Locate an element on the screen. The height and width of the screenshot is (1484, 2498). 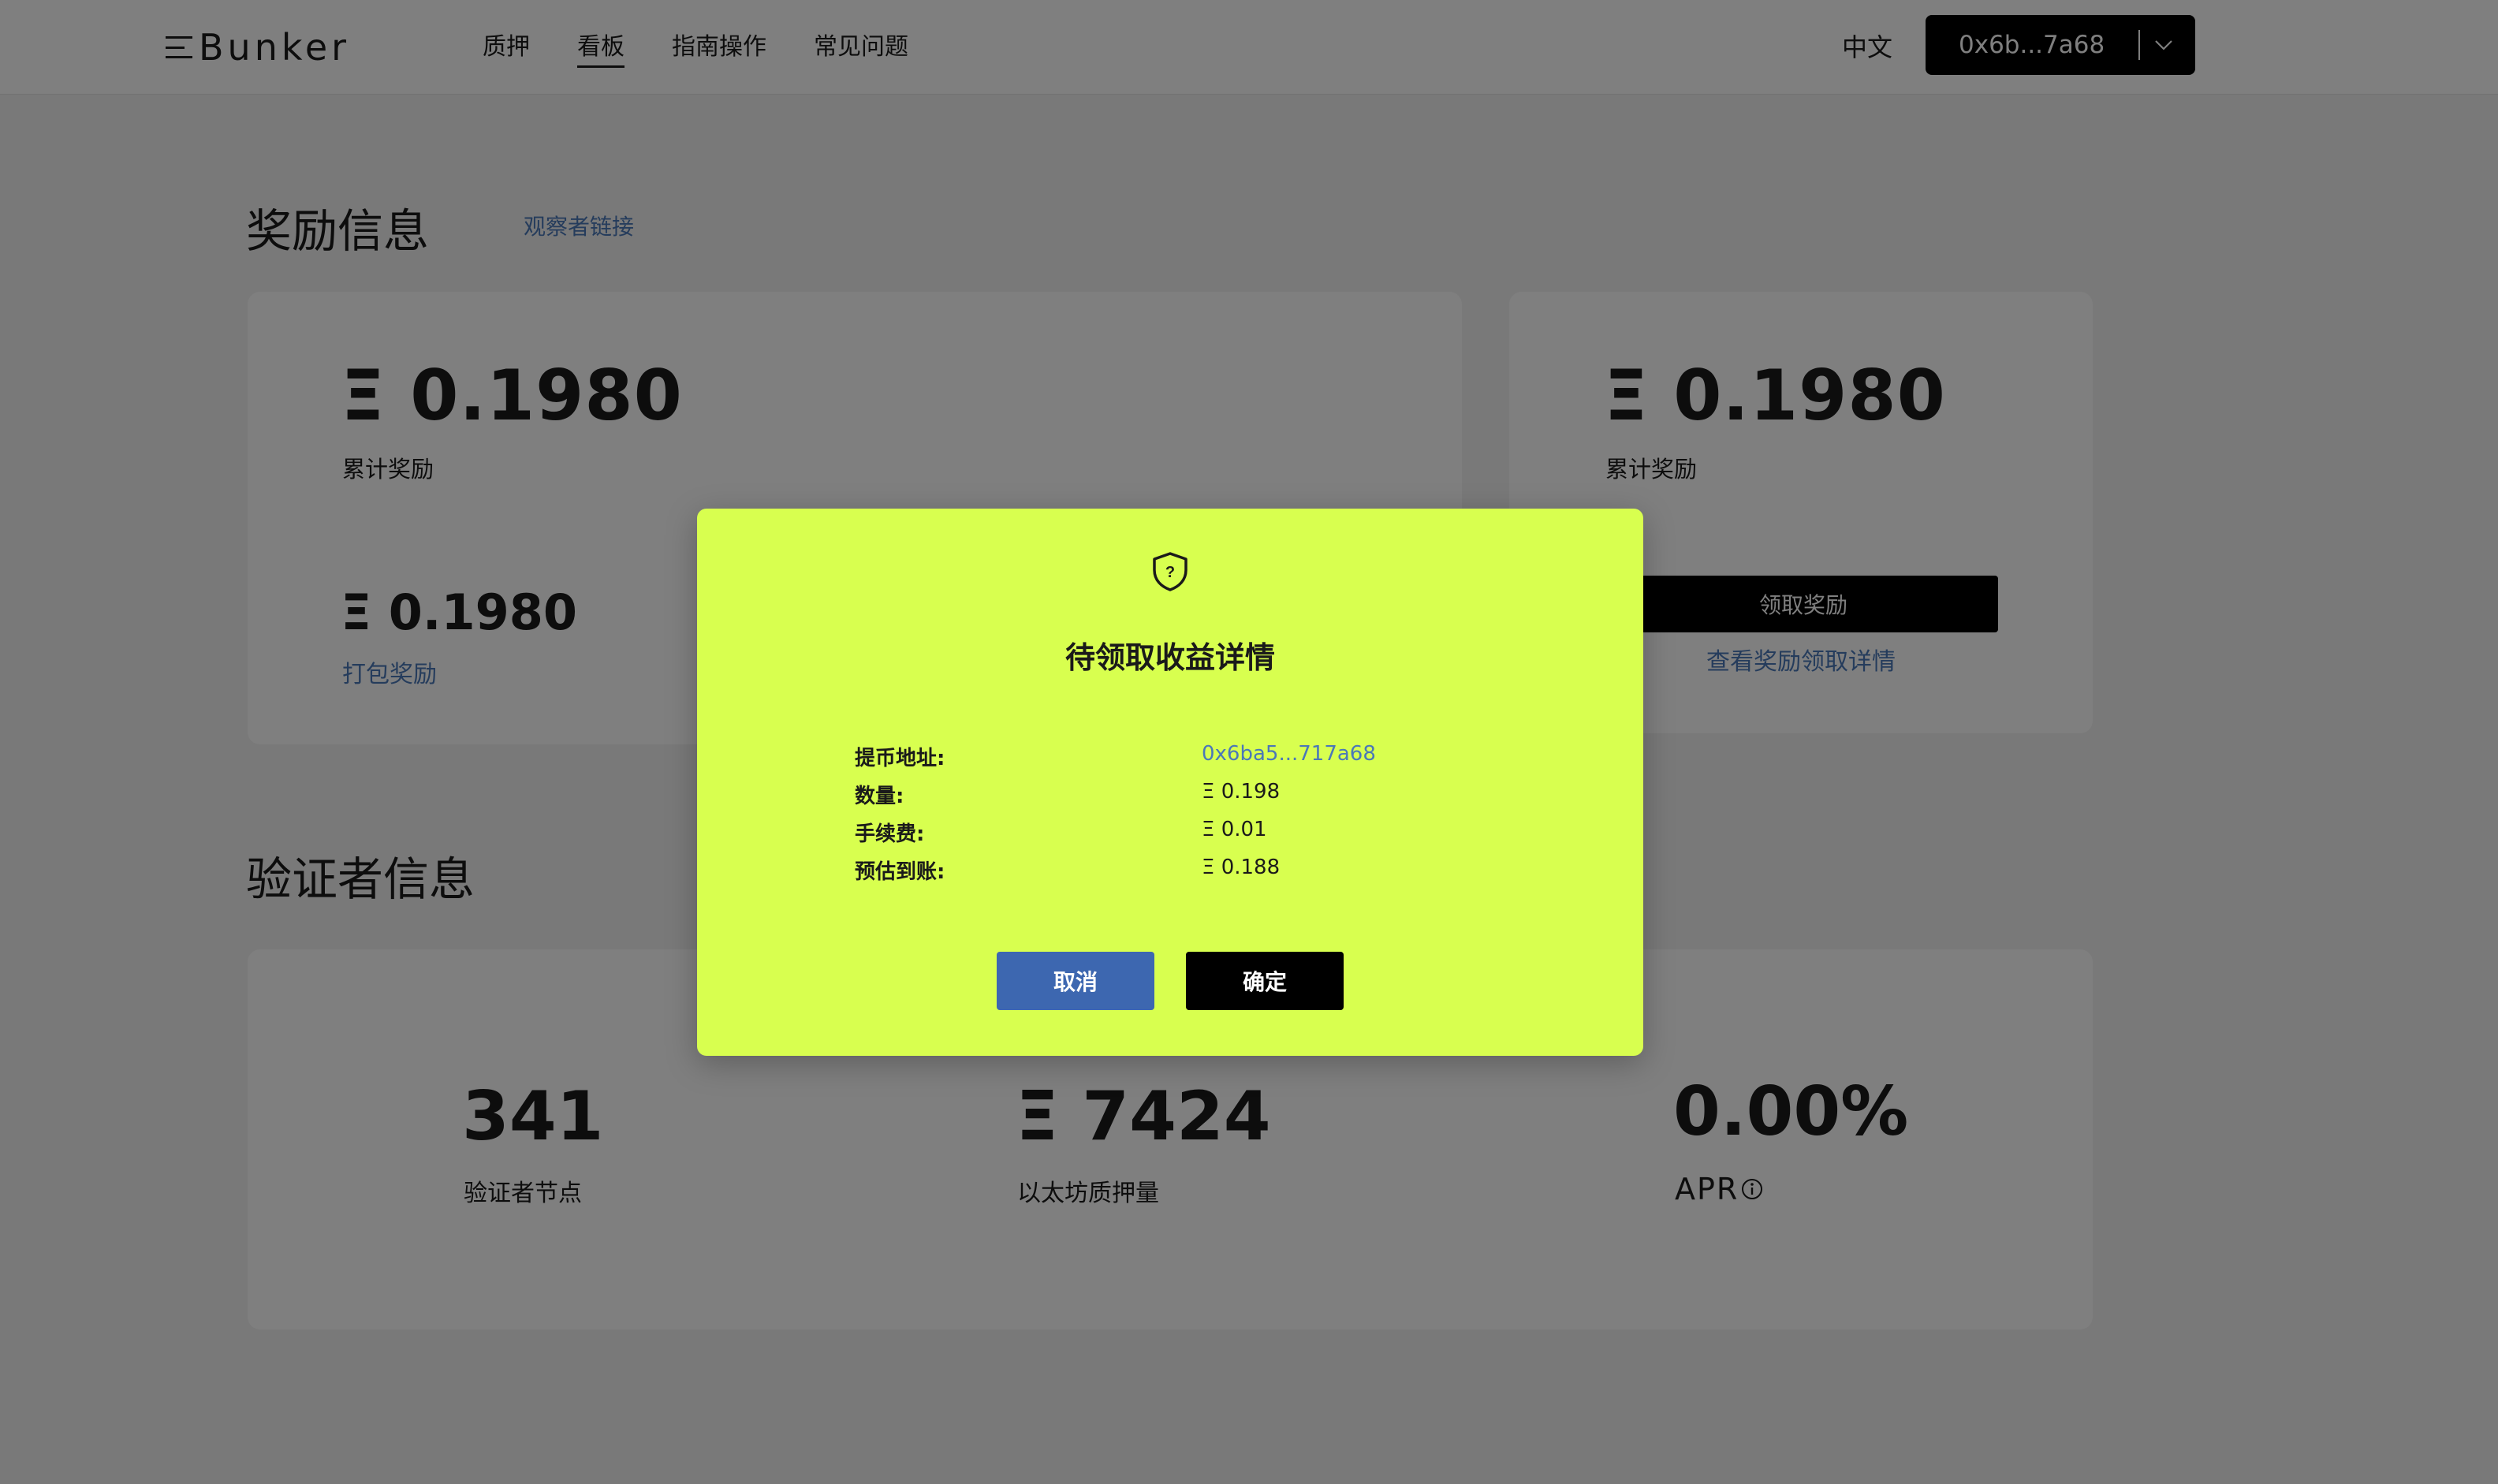
amount-value: Ξ 0.198 is located at coordinates (1241, 792).